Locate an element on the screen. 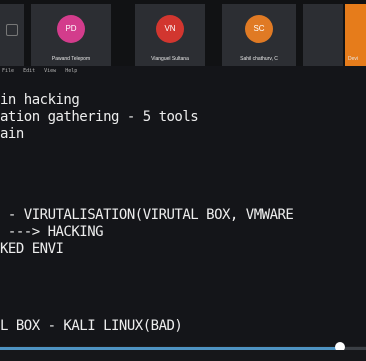  menu-file: File is located at coordinates (8, 71).